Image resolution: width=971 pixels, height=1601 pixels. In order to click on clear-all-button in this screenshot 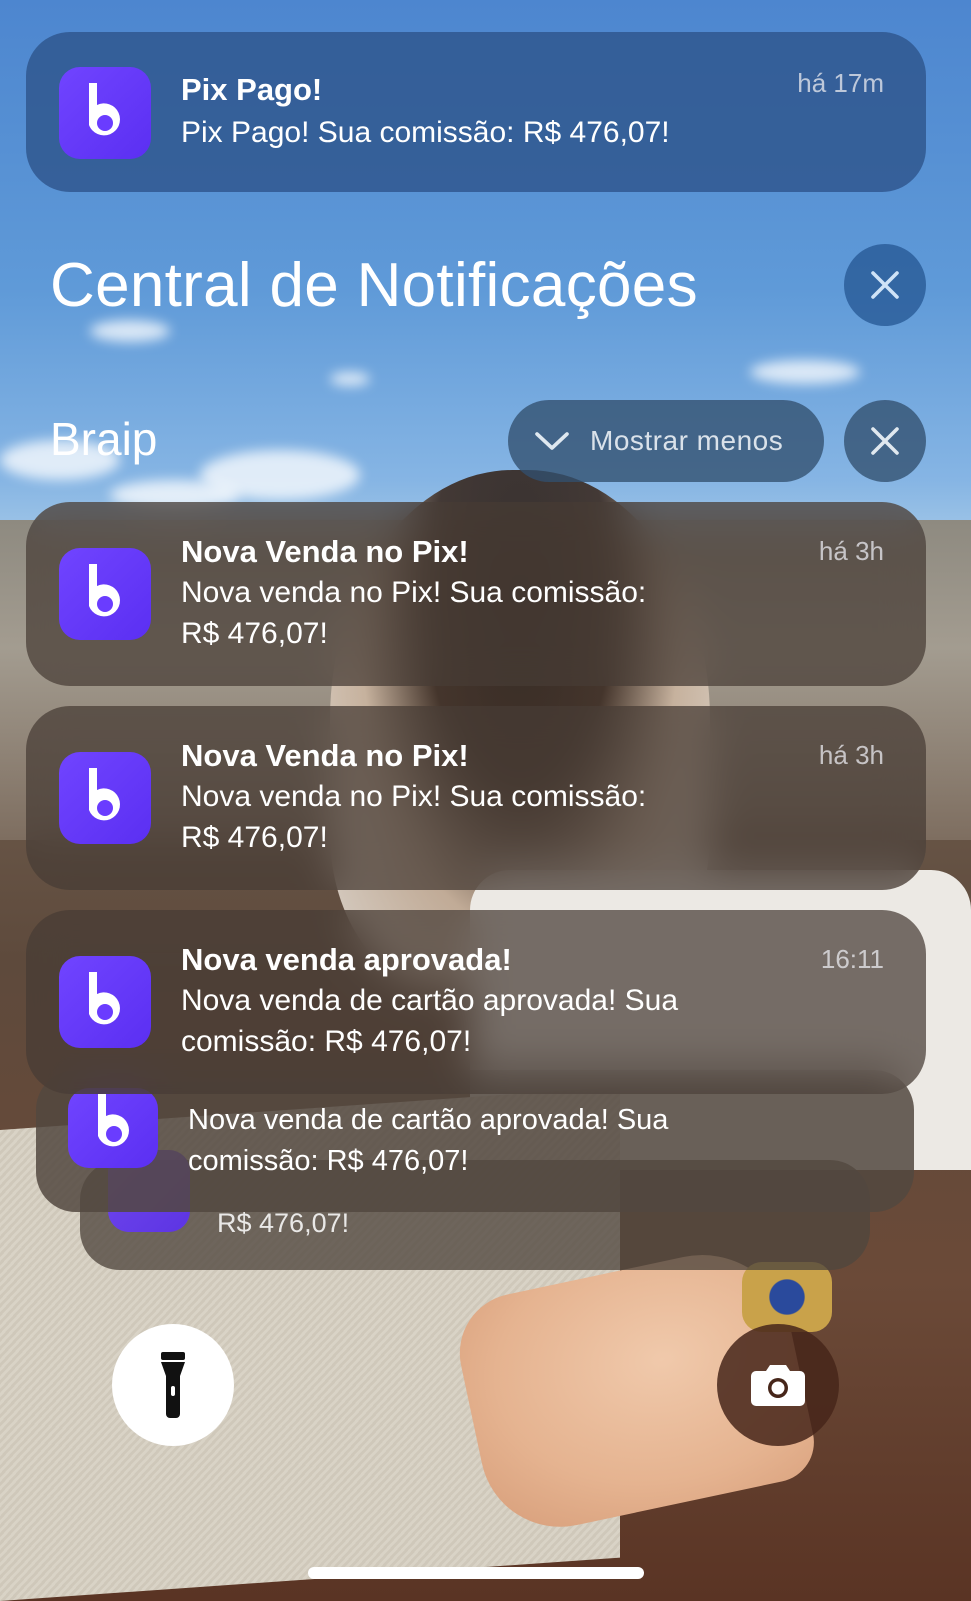, I will do `click(885, 285)`.